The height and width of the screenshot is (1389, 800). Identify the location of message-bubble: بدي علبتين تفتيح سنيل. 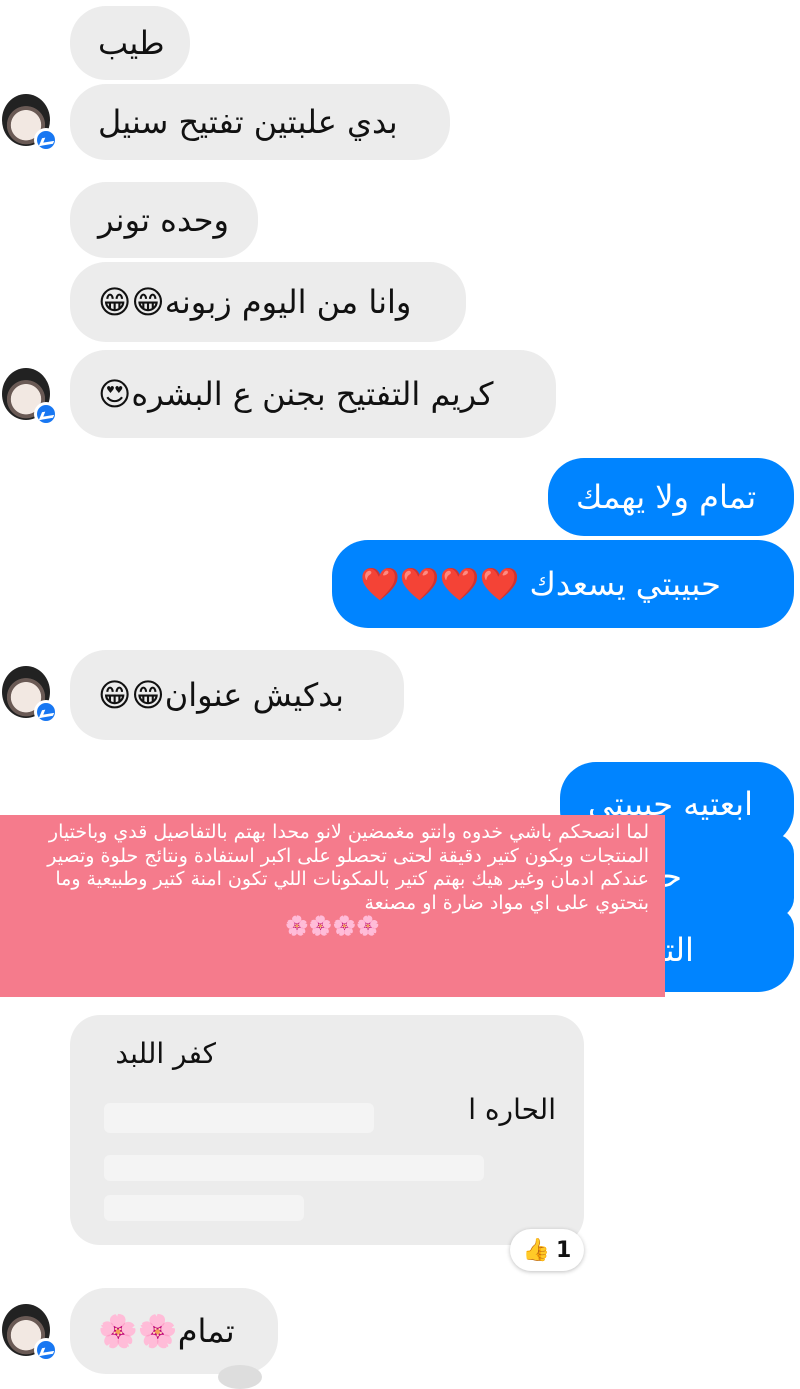
(260, 122).